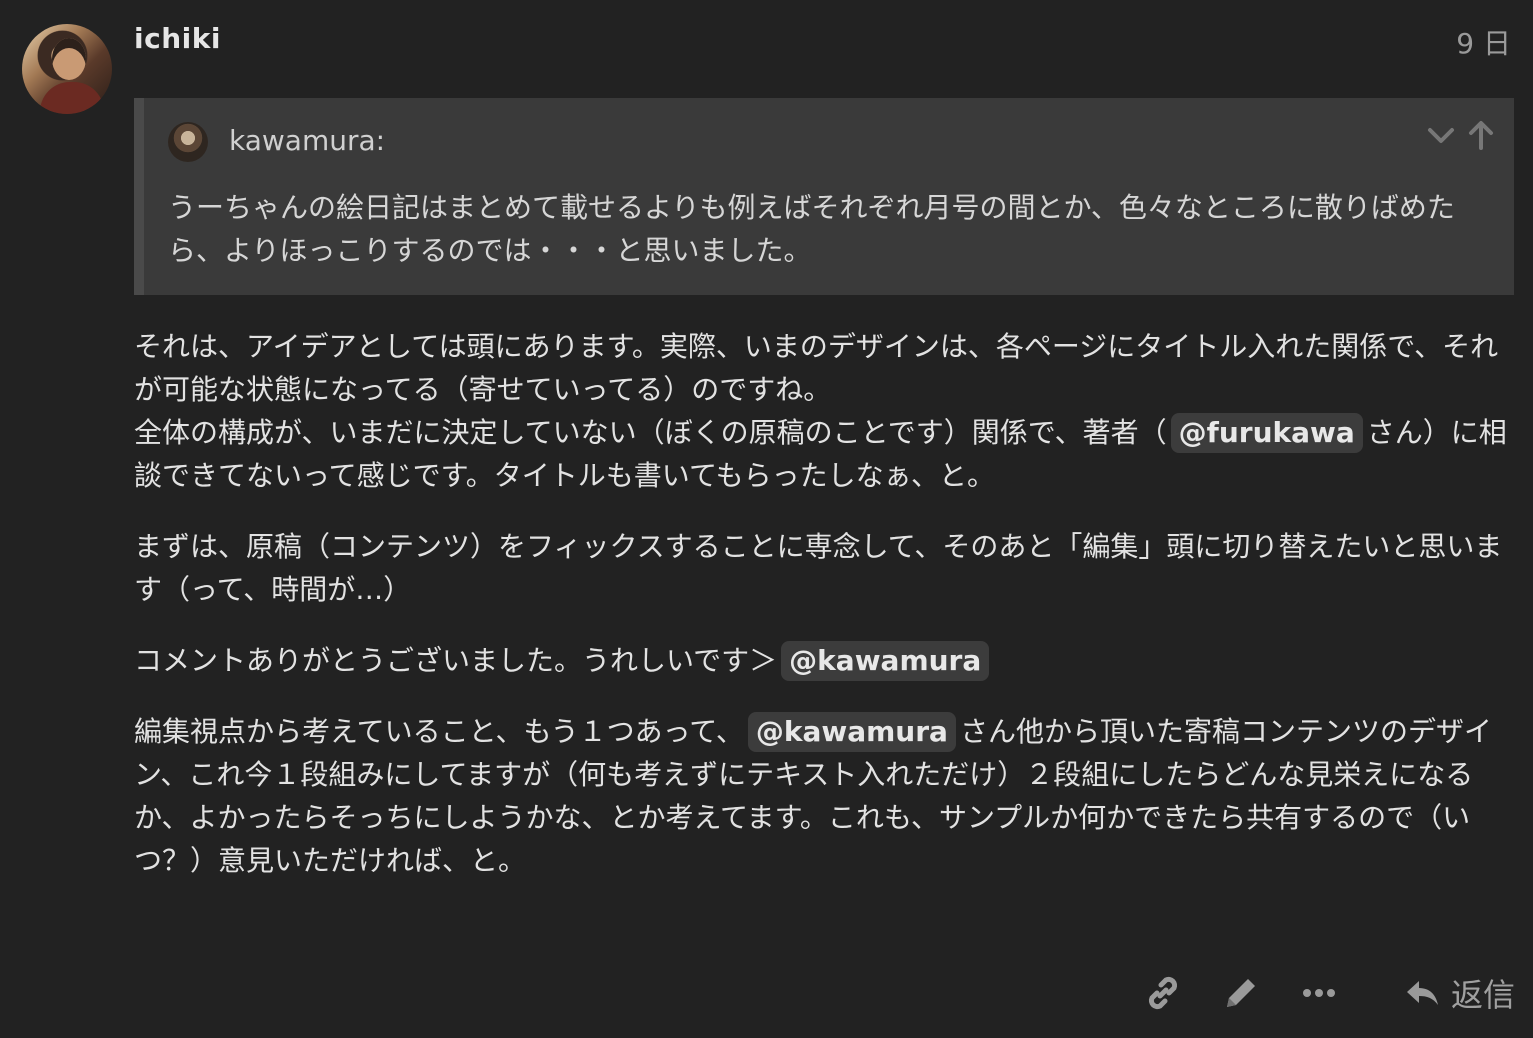  I want to click on paragraph-1b-before: 全体の構成が、いまだに決定していない（ぼくの原稿のことです）関係で、著者（, so click(650, 432).